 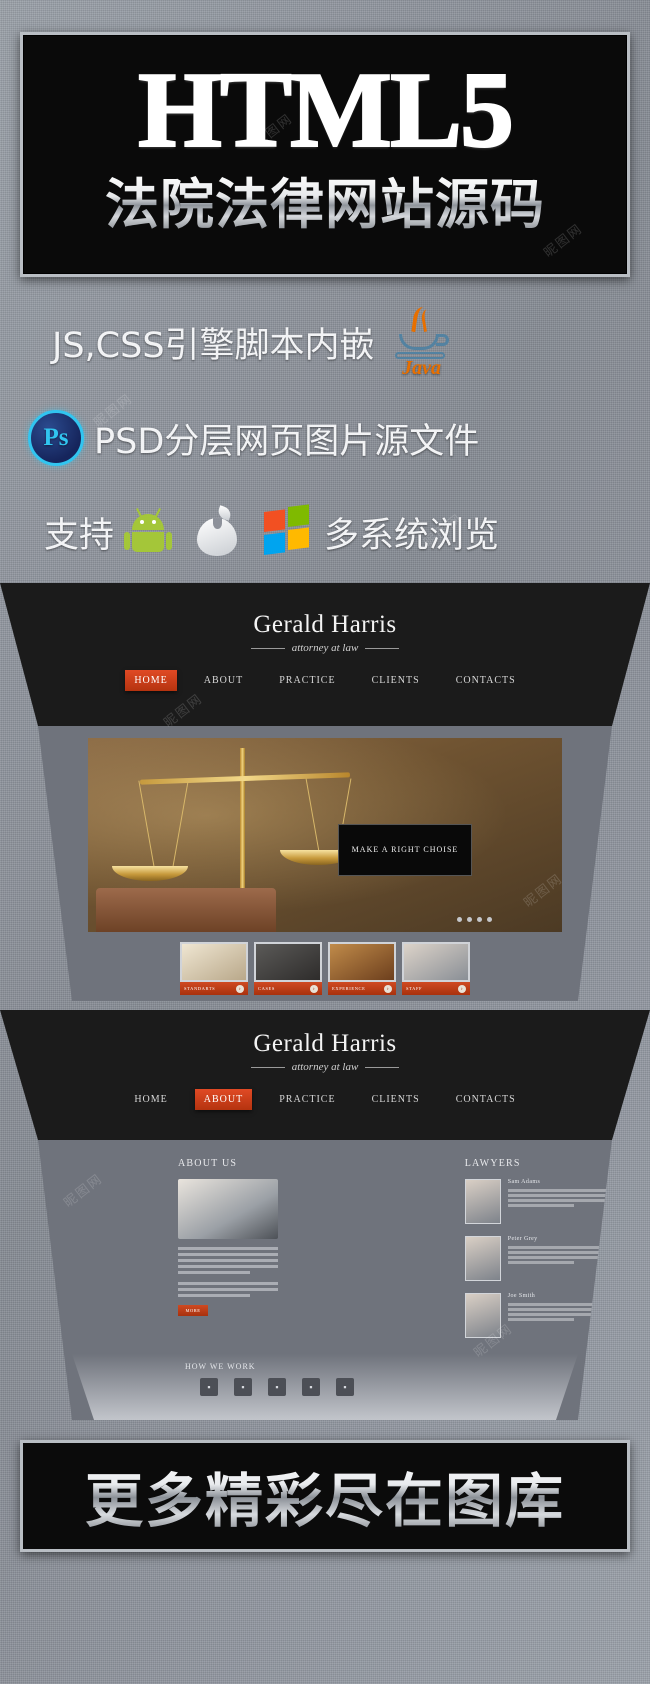 What do you see at coordinates (349, 988) in the screenshot?
I see `card-label-text: EXPERIENCE` at bounding box center [349, 988].